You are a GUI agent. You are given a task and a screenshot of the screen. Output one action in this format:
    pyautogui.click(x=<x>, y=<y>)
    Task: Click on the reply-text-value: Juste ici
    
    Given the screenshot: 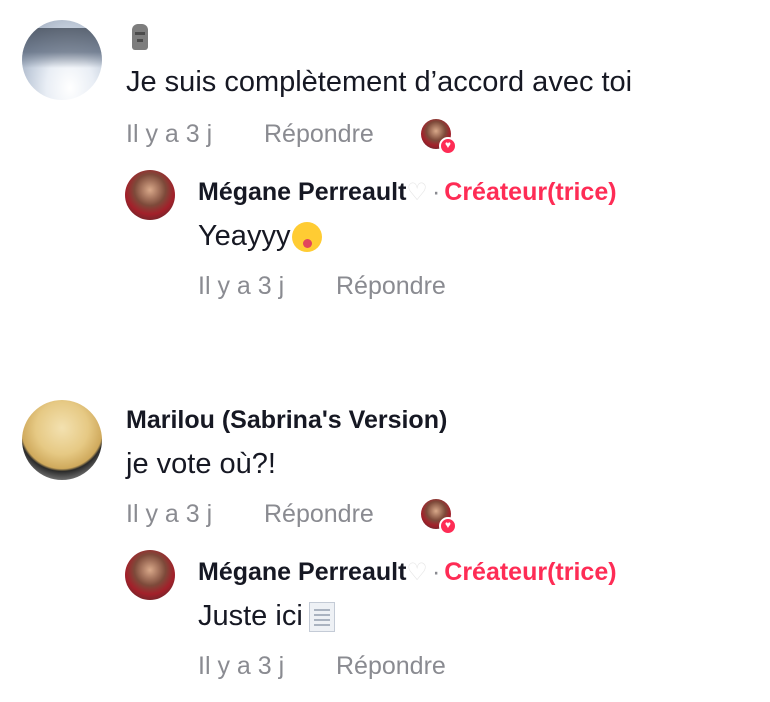 What is the action you would take?
    pyautogui.click(x=250, y=616)
    